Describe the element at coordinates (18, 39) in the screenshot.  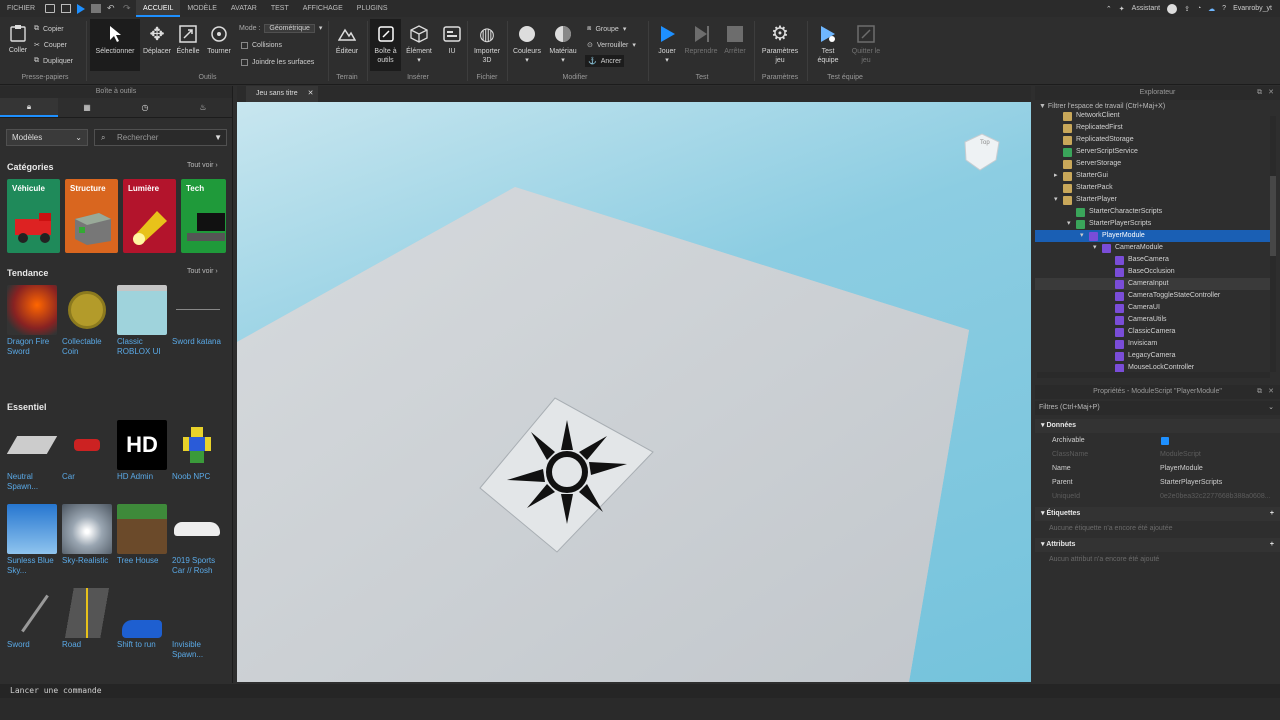
I see `paste-button: Coller` at that location.